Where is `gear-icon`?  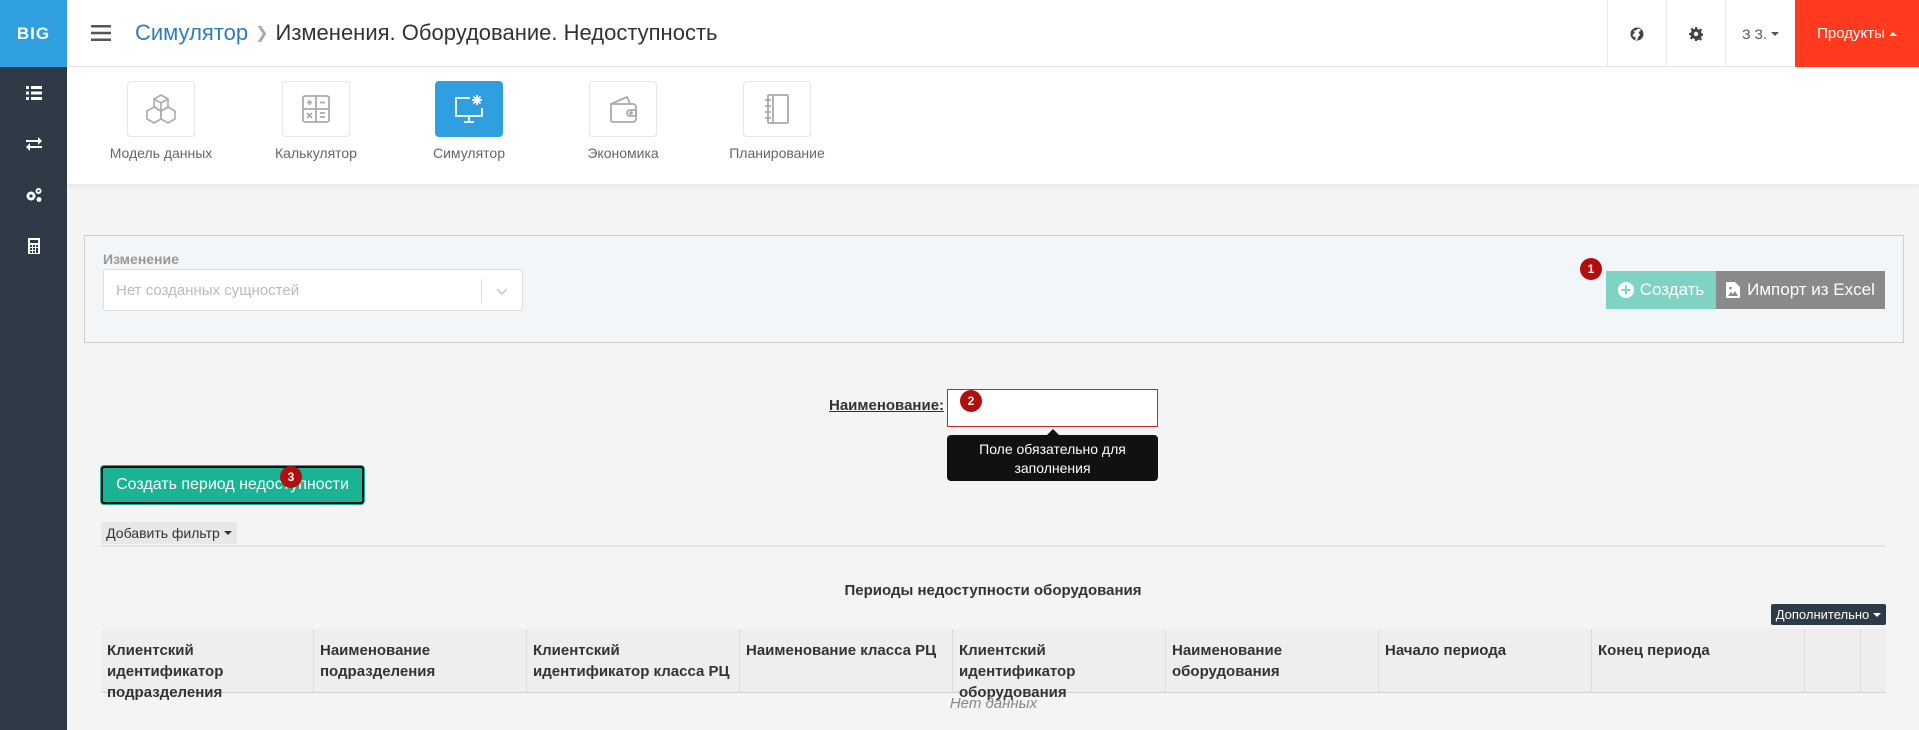 gear-icon is located at coordinates (1696, 33).